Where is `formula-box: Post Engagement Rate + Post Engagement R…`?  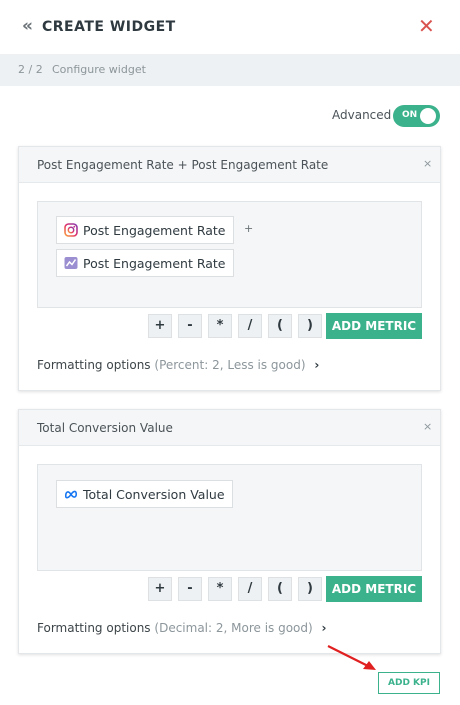 formula-box: Post Engagement Rate + Post Engagement R… is located at coordinates (229, 254).